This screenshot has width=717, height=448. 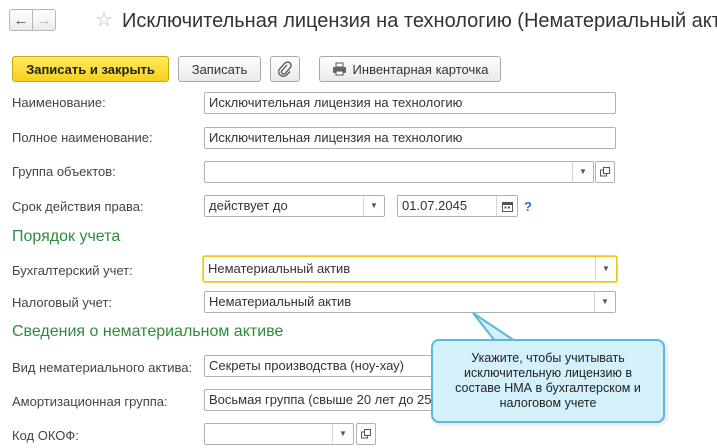 I want to click on open-okof-button, so click(x=366, y=434).